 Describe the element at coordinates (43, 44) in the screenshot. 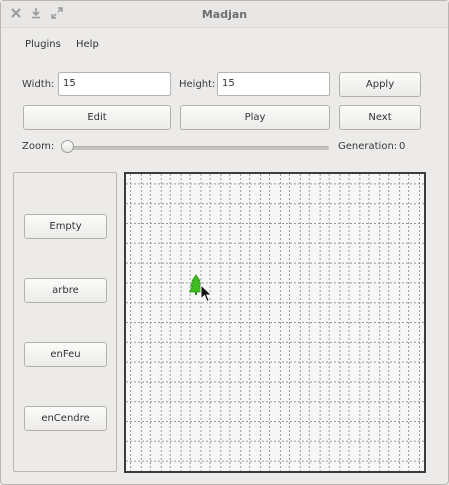

I see `menu-plugins: Plugins` at that location.